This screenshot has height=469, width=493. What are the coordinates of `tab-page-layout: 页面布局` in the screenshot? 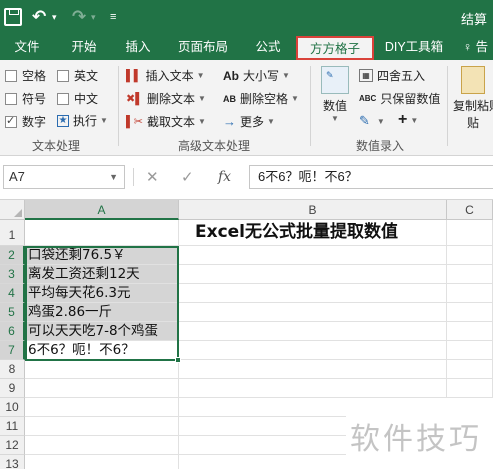 It's located at (203, 47).